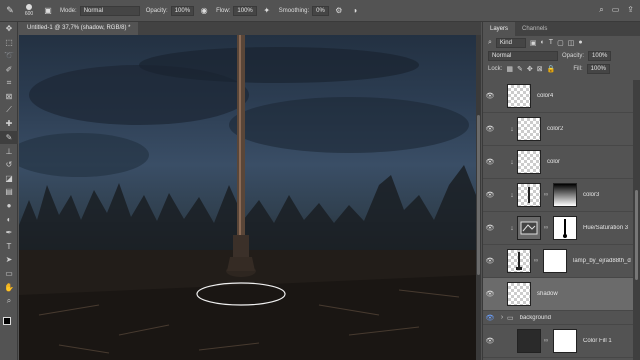  I want to click on group-expand-chevron-icon: ›, so click(502, 317).